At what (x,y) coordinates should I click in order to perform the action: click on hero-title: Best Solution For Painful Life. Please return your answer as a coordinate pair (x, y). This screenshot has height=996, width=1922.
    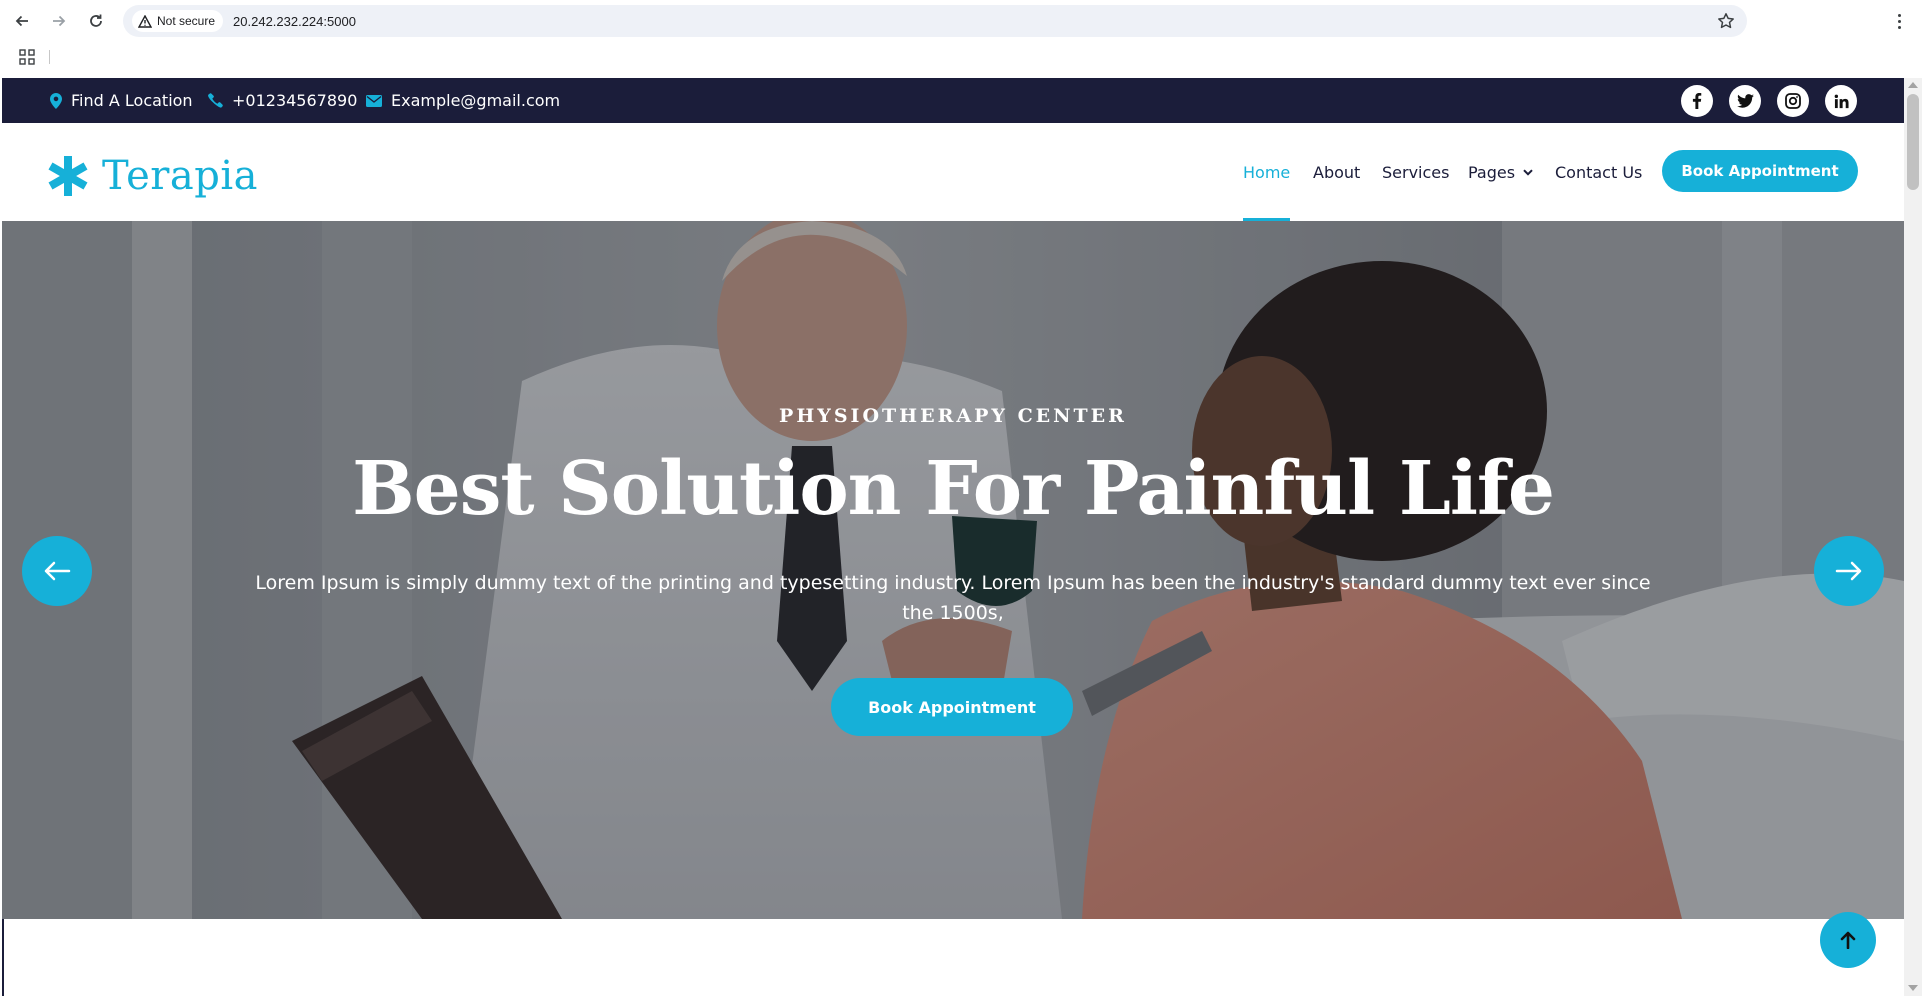
    Looking at the image, I should click on (953, 489).